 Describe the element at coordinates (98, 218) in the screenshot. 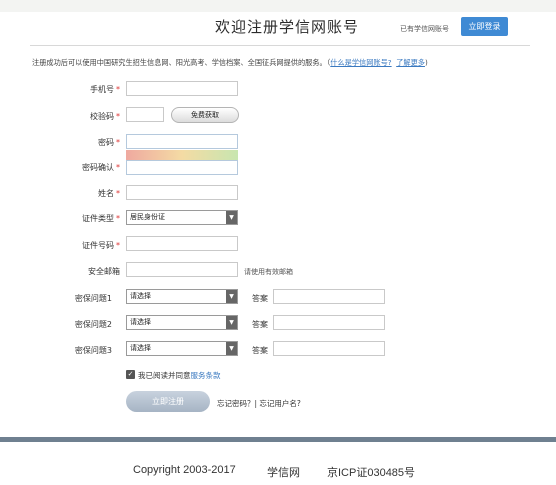

I see `id-type-label-text: 证件类型` at that location.